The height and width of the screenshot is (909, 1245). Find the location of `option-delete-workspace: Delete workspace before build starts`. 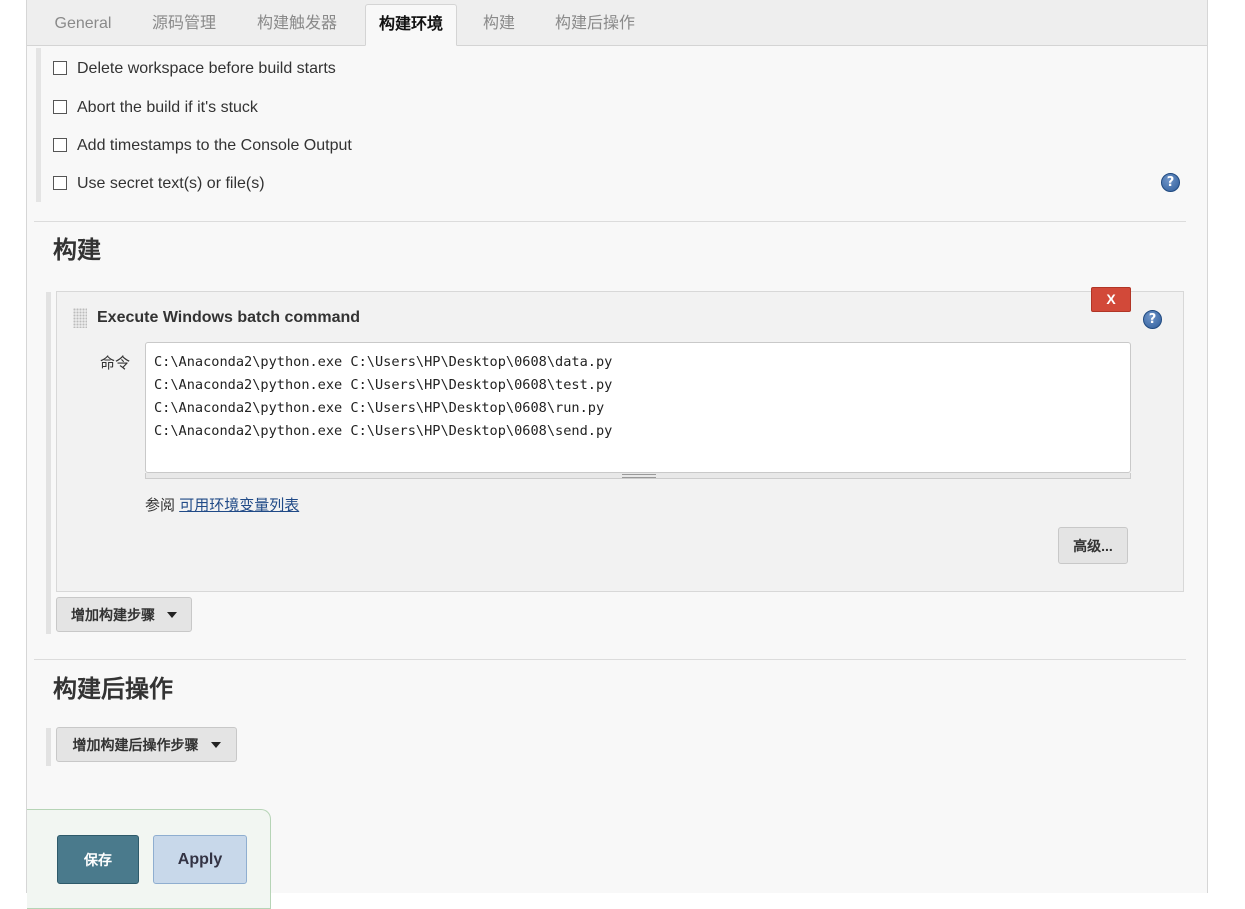

option-delete-workspace: Delete workspace before build starts is located at coordinates (194, 69).